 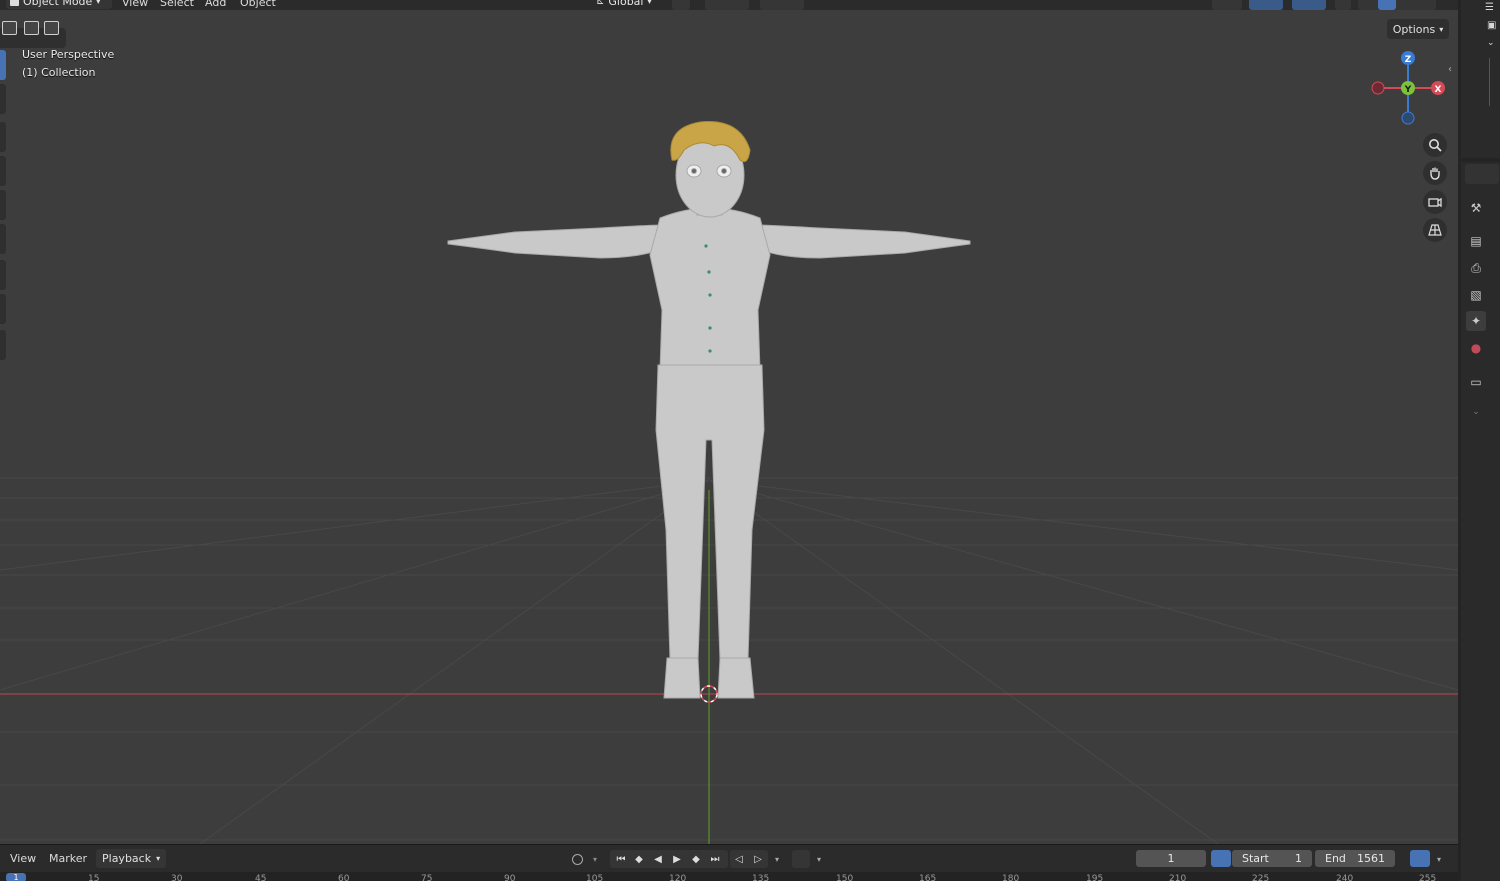 I want to click on render-tab-icon: ▤, so click(x=1476, y=241).